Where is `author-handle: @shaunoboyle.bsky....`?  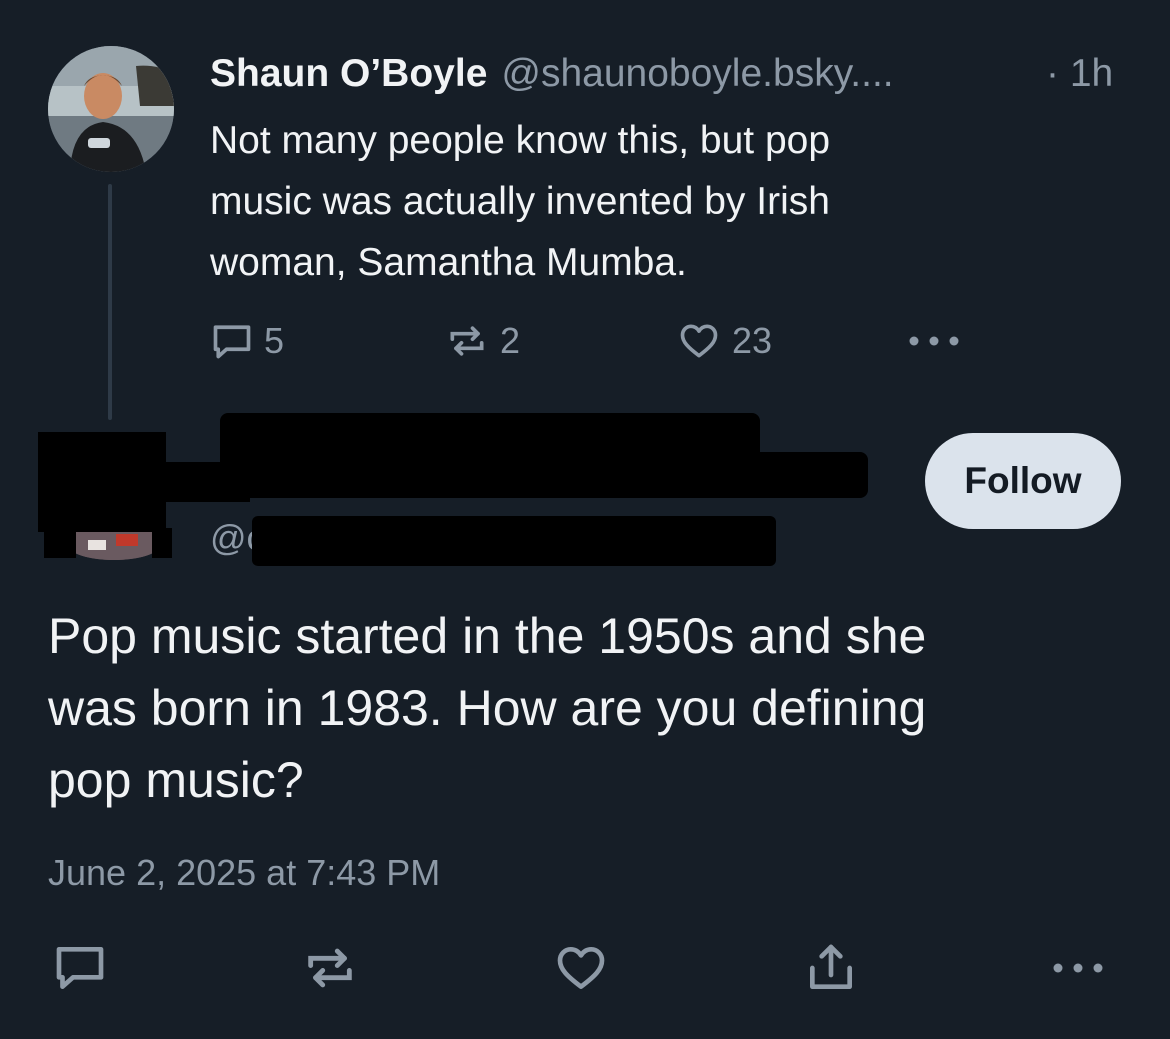 author-handle: @shaunoboyle.bsky.... is located at coordinates (697, 74).